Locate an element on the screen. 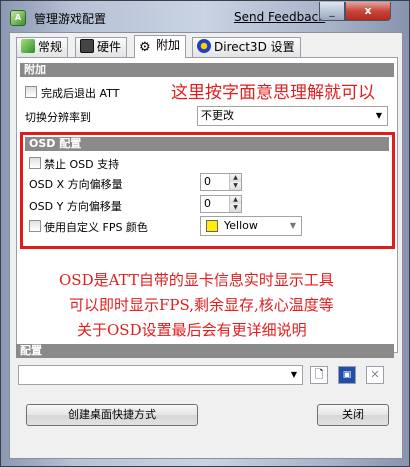 This screenshot has height=467, width=410. gear-icon: ⚙ is located at coordinates (145, 47).